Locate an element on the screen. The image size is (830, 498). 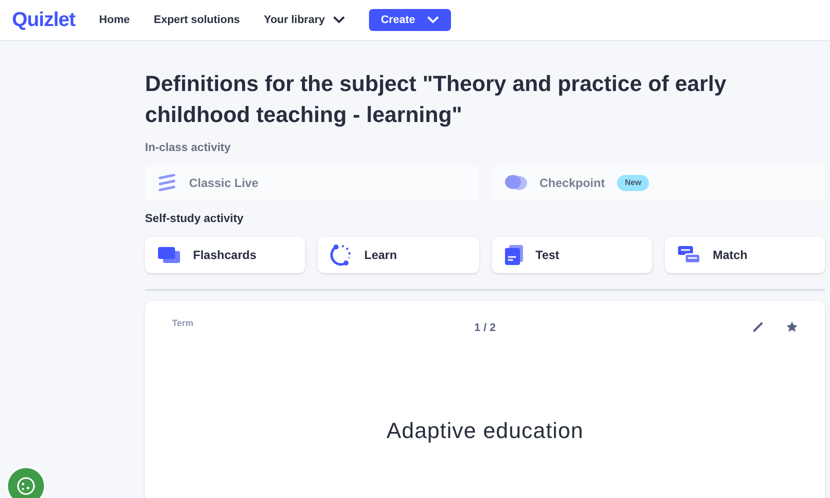
chat-bubbles-icon is located at coordinates (516, 183).